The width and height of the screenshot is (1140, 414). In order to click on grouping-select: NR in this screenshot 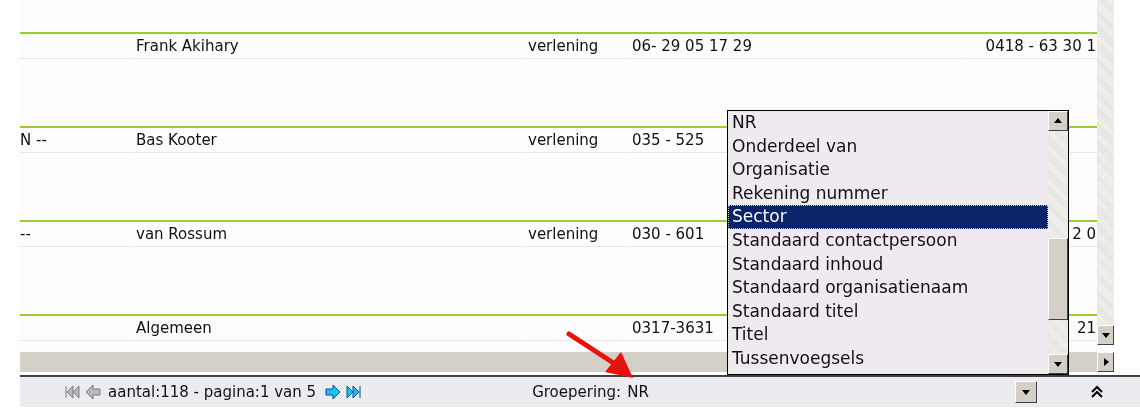, I will do `click(832, 392)`.